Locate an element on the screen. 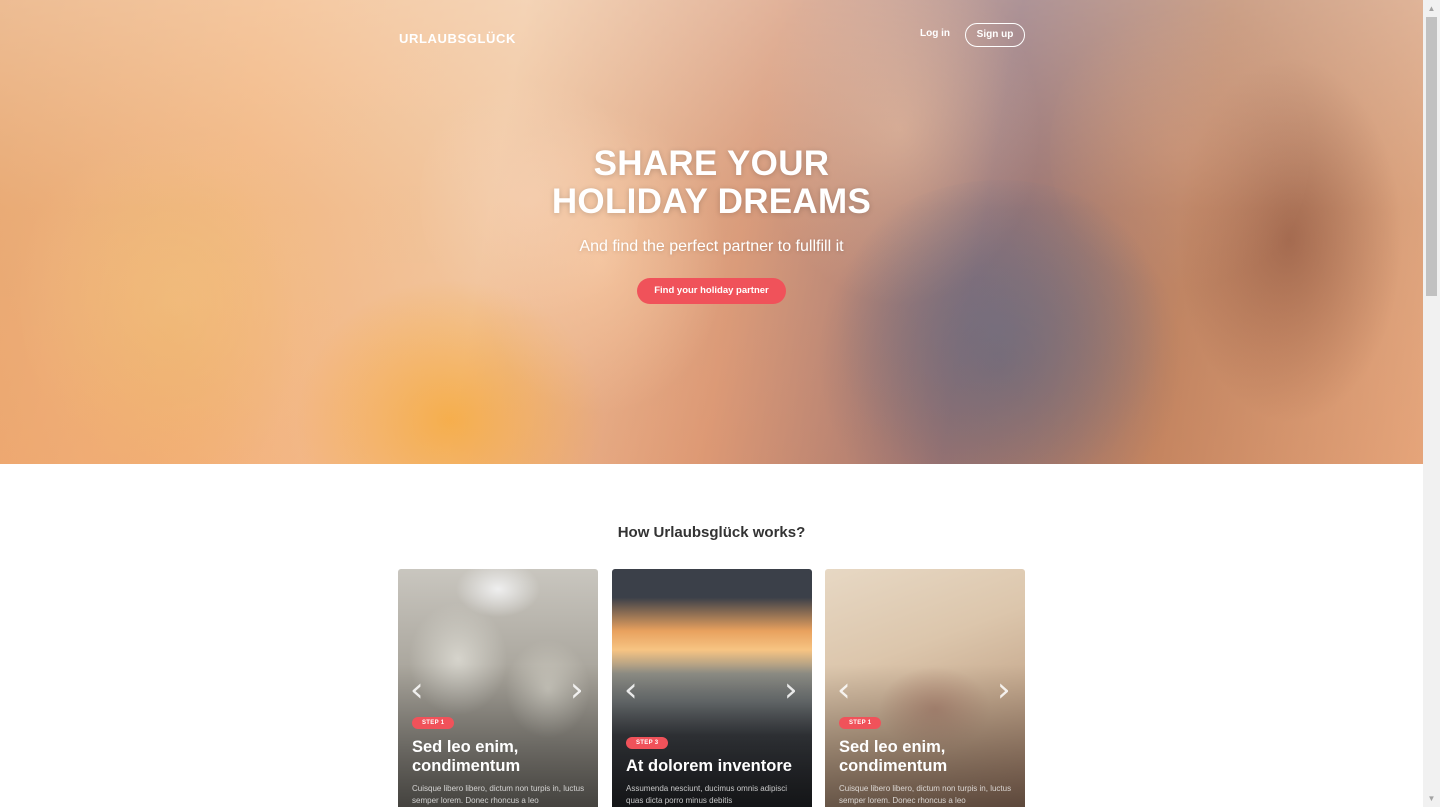  hero-headline-line-1: SHARE YOUR is located at coordinates (711, 163).